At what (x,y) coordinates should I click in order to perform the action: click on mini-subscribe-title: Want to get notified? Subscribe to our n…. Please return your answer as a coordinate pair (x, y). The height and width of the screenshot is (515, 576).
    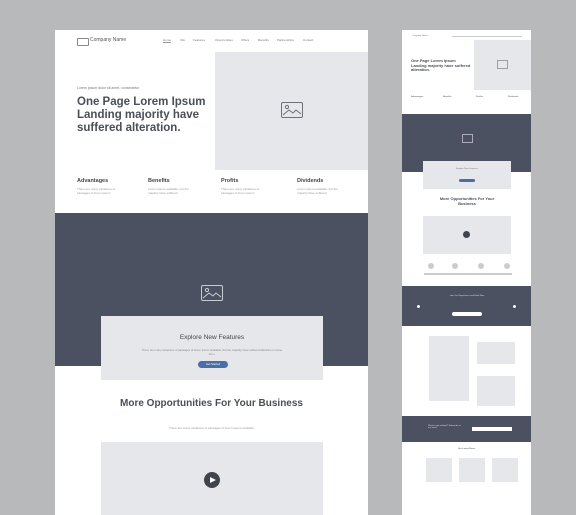
    Looking at the image, I should click on (444, 427).